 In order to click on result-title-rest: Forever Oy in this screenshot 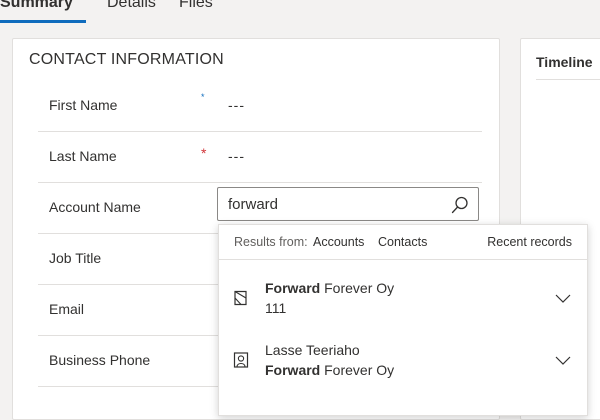, I will do `click(357, 288)`.